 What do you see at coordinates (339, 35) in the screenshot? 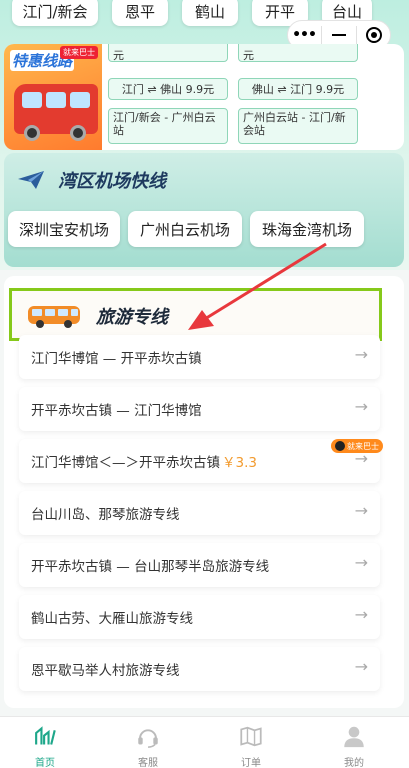
I see `minus-icon` at bounding box center [339, 35].